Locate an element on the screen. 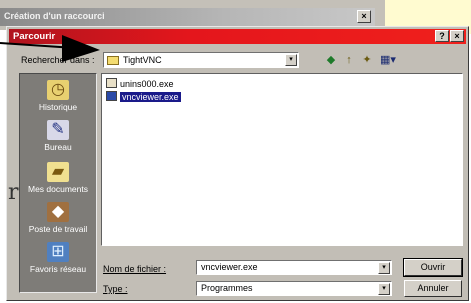 The width and height of the screenshot is (471, 303). outer-window-title: Création d'un raccourci is located at coordinates (54, 16).